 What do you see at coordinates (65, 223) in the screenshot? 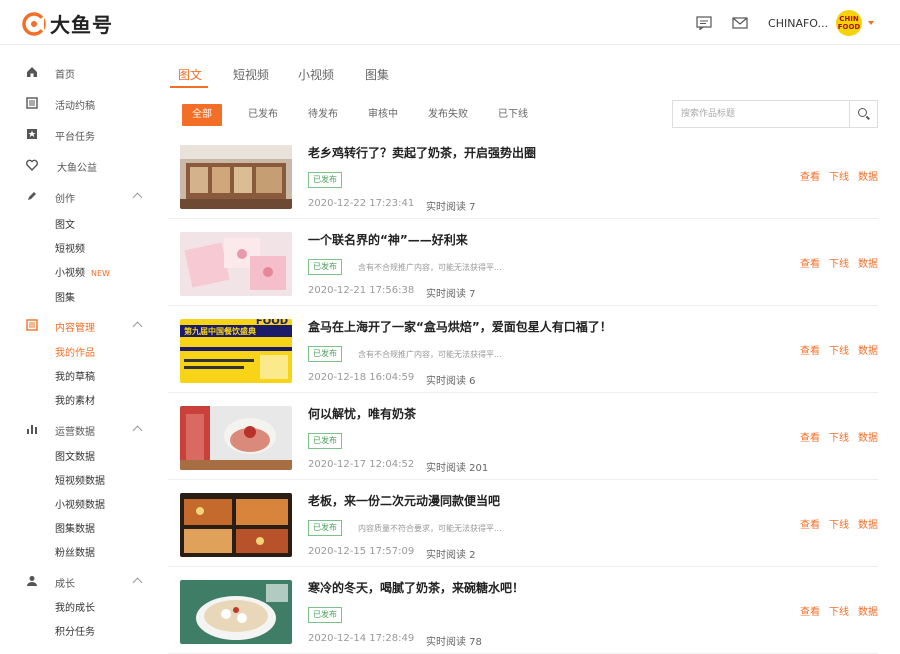
I see `sidebar-sub-article: 图文` at bounding box center [65, 223].